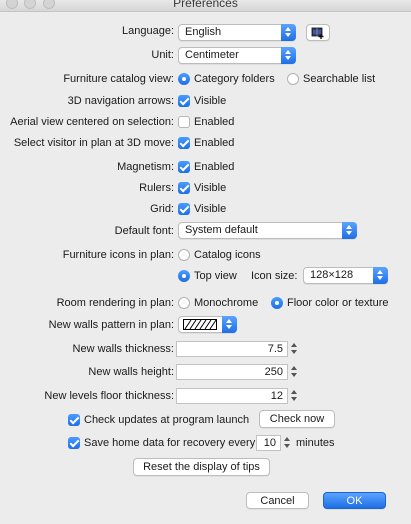  I want to click on minutes-label: minutes, so click(315, 443).